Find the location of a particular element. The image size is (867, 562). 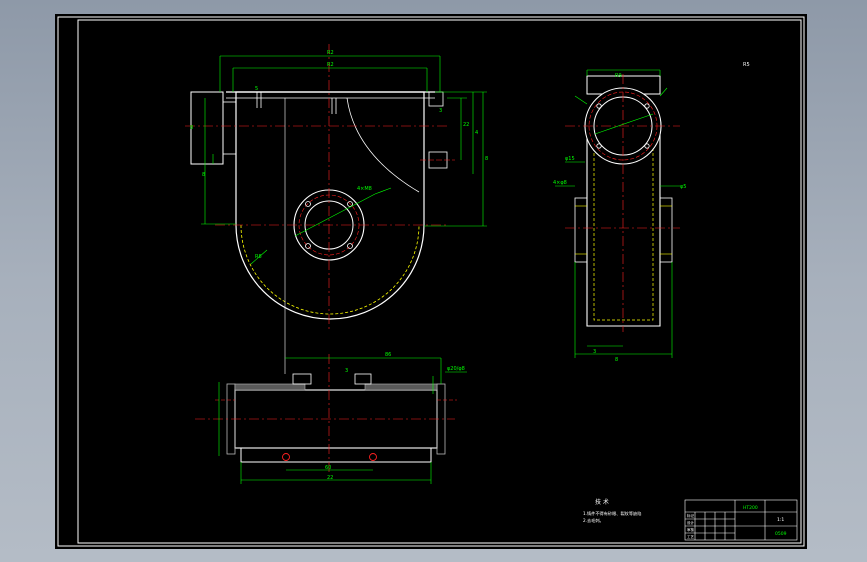

bottom-base is located at coordinates (336, 455).